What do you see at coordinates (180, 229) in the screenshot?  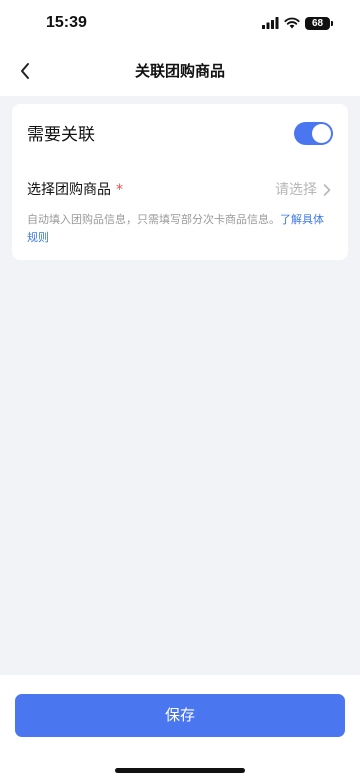 I see `hint-text: 自动填入团购品信息，只需填写部分次卡商品信息。了解具体规则` at bounding box center [180, 229].